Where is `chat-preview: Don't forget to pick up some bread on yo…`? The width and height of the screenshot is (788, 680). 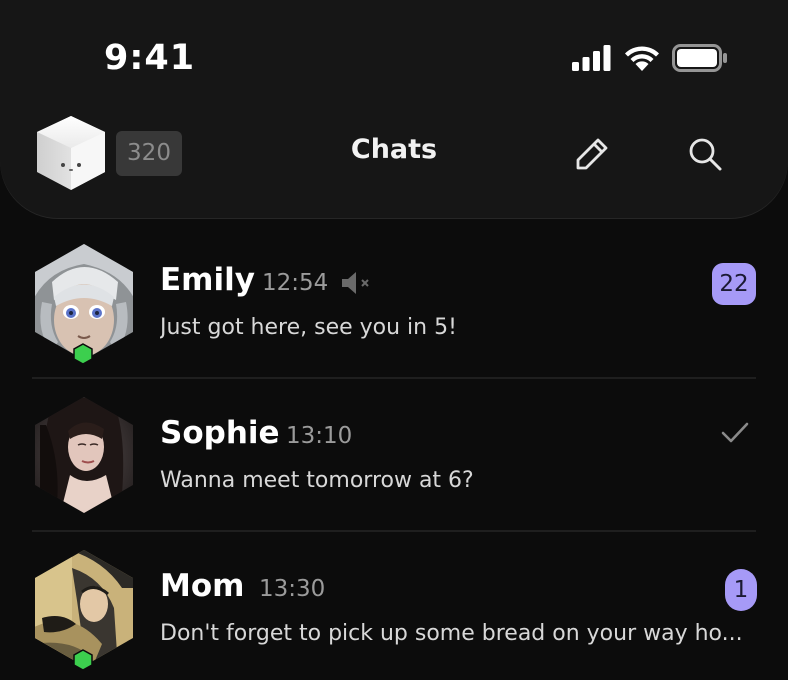 chat-preview: Don't forget to pick up some bread on yo… is located at coordinates (451, 633).